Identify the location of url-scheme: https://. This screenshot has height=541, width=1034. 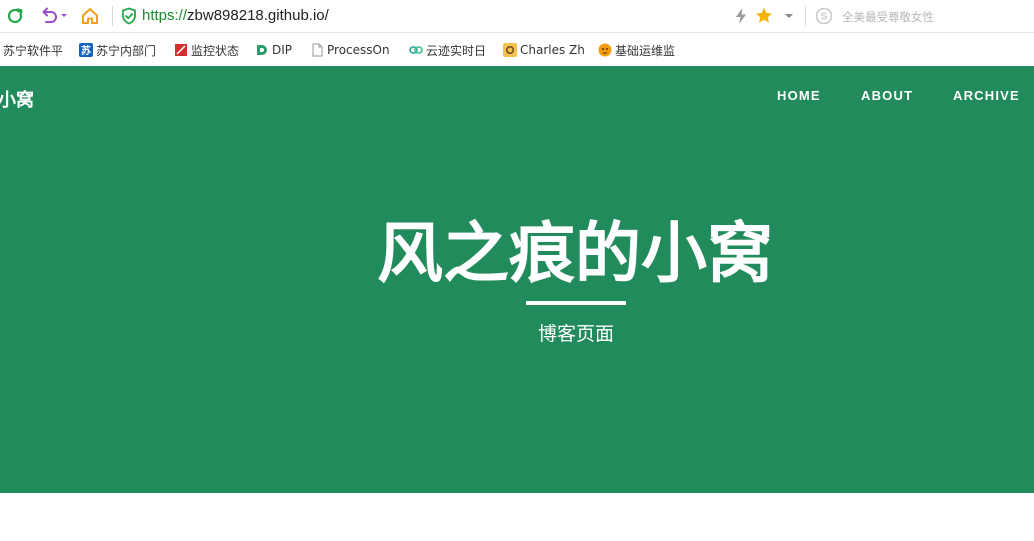
(165, 15).